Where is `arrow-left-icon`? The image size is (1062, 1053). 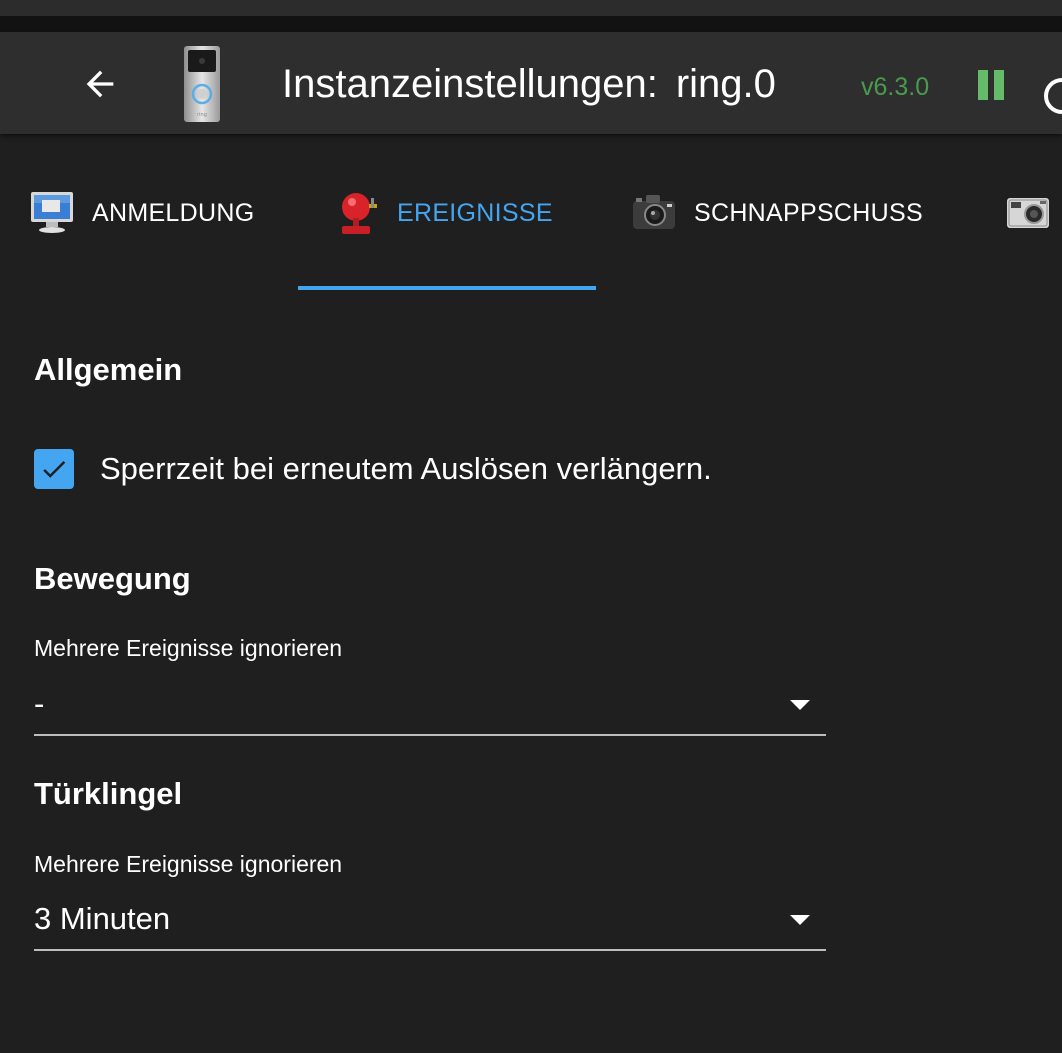 arrow-left-icon is located at coordinates (100, 84).